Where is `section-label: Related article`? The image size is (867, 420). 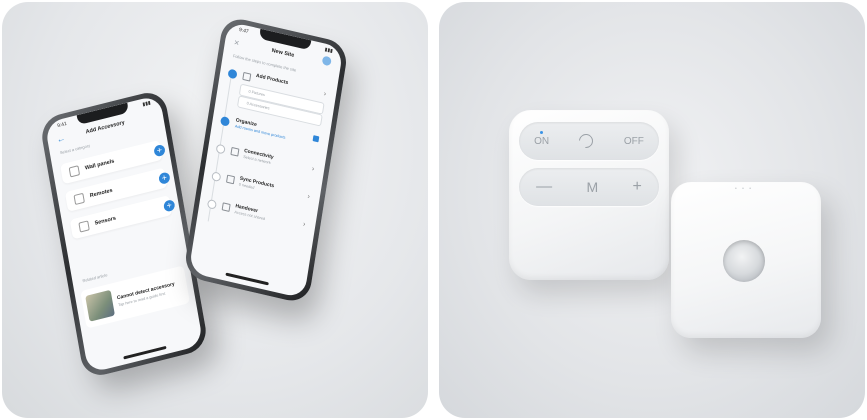
section-label: Related article is located at coordinates (95, 278).